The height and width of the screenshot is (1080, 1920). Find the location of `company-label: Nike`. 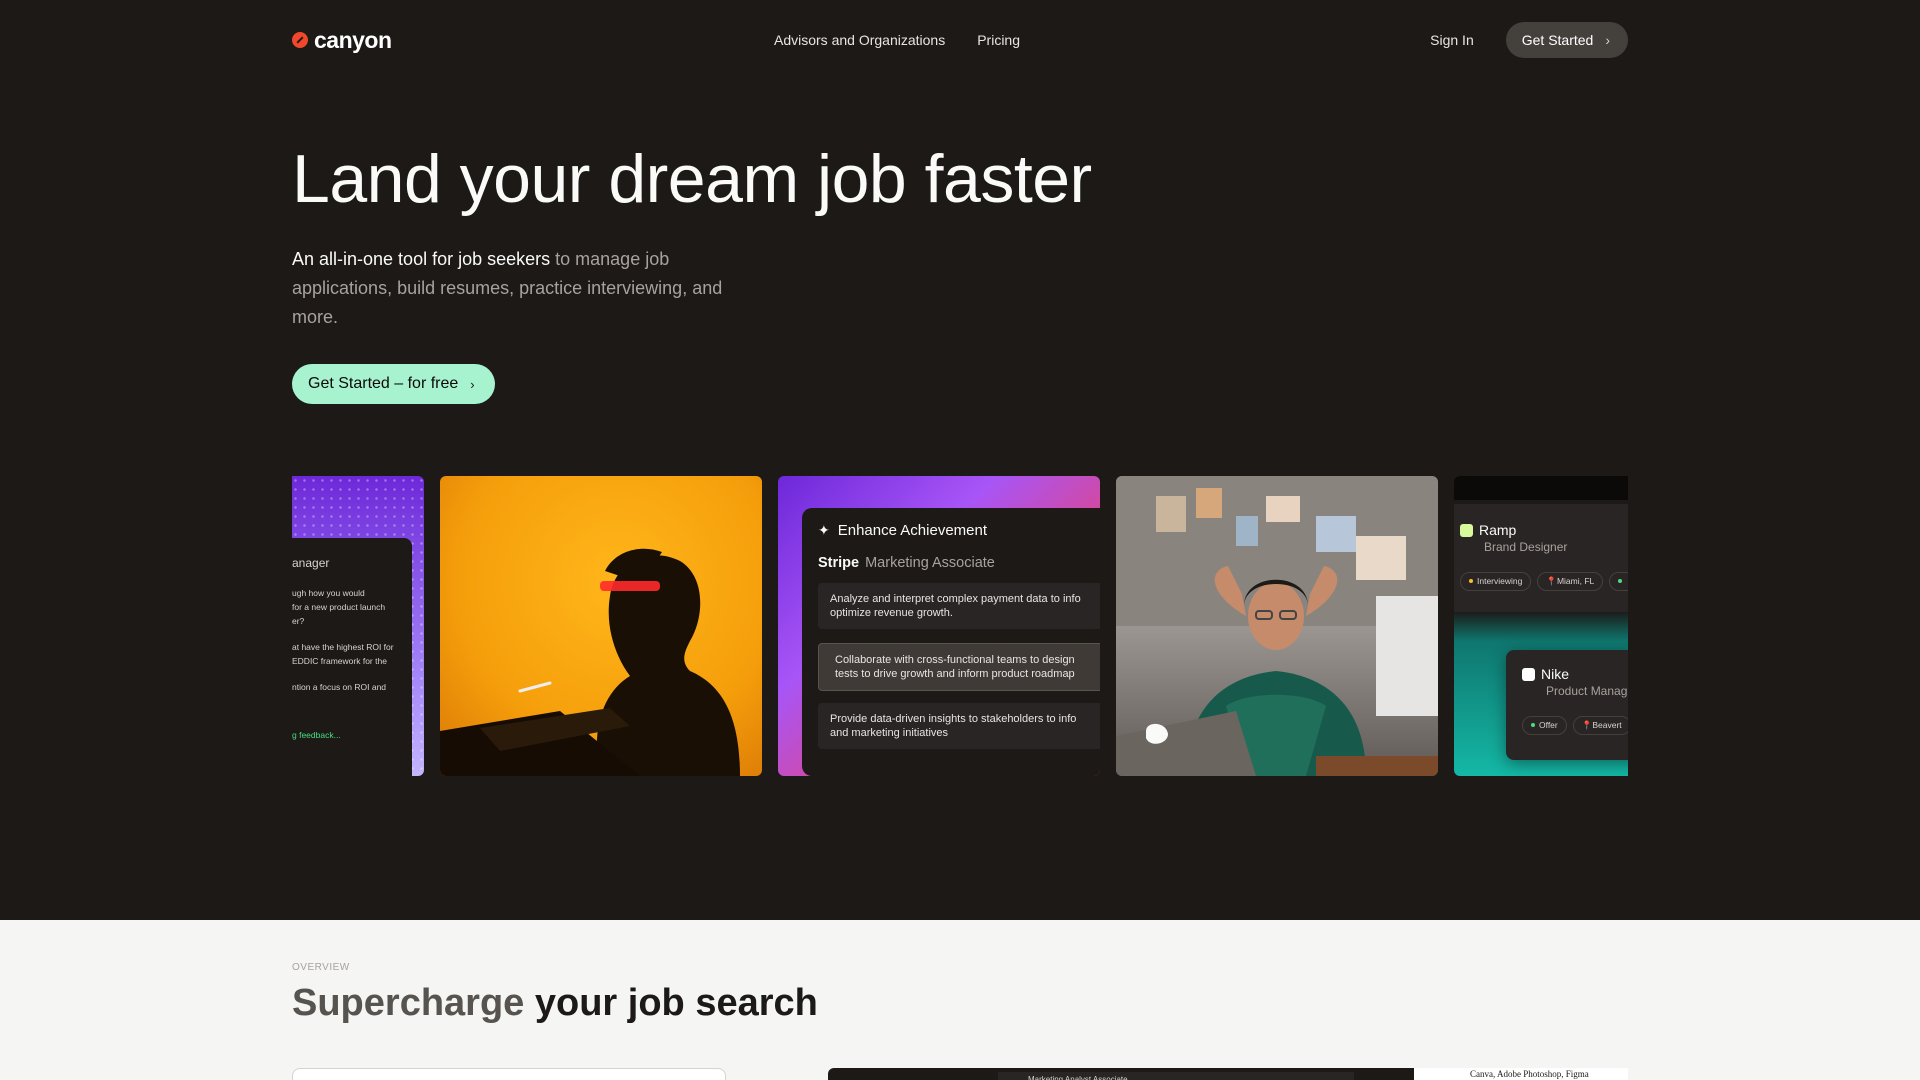

company-label: Nike is located at coordinates (1555, 674).